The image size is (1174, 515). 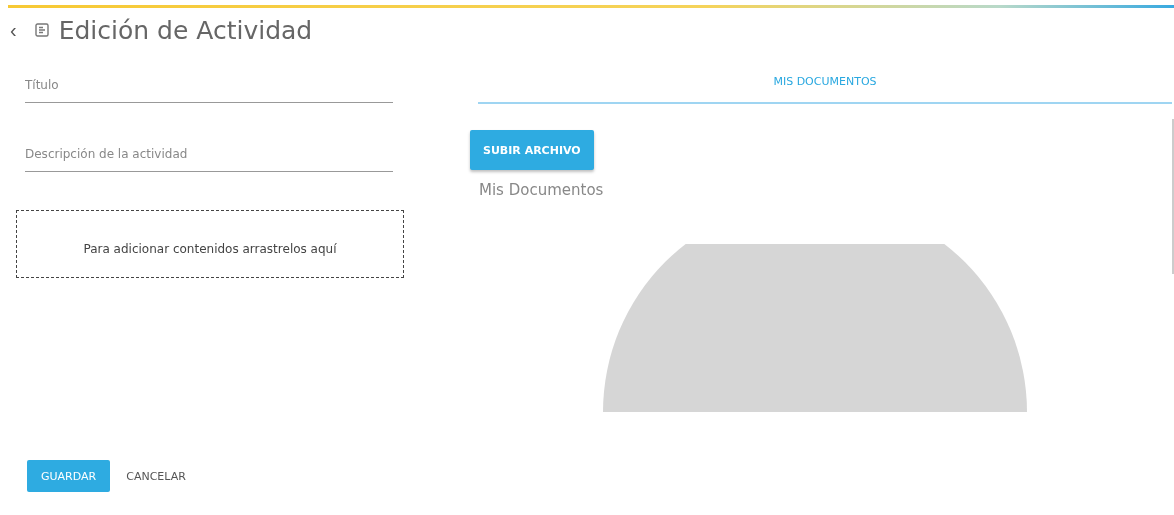 What do you see at coordinates (541, 190) in the screenshot?
I see `section-title: Mis Documentos` at bounding box center [541, 190].